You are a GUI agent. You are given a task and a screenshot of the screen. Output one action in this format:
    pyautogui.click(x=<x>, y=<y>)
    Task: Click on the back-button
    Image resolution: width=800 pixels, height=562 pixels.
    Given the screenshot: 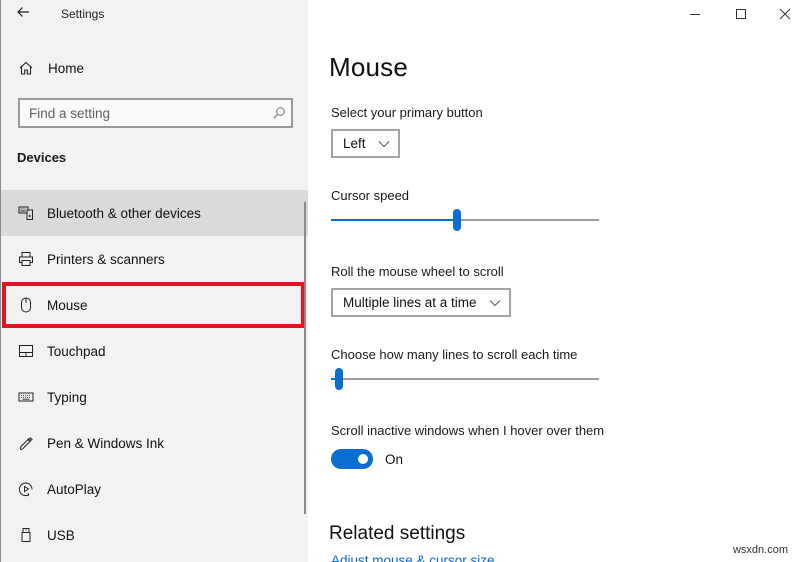 What is the action you would take?
    pyautogui.click(x=25, y=14)
    